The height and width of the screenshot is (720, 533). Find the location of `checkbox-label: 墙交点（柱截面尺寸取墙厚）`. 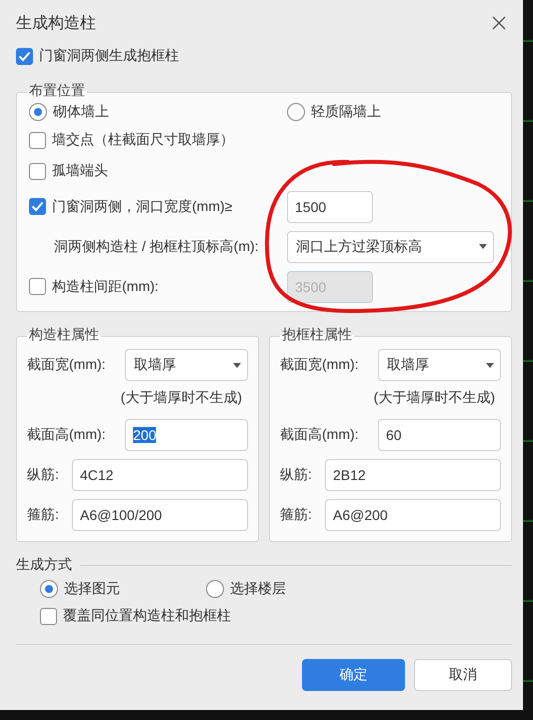

checkbox-label: 墙交点（柱截面尺寸取墙厚） is located at coordinates (143, 140).